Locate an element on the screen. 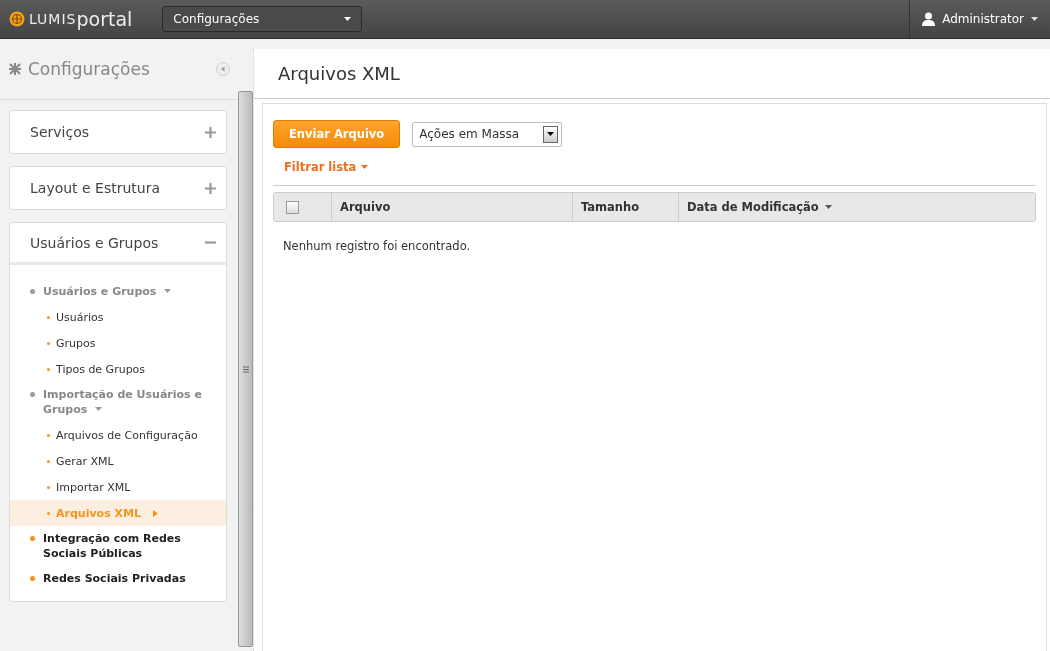 The width and height of the screenshot is (1050, 651). bulk-actions-select: Ações em Massa is located at coordinates (487, 134).